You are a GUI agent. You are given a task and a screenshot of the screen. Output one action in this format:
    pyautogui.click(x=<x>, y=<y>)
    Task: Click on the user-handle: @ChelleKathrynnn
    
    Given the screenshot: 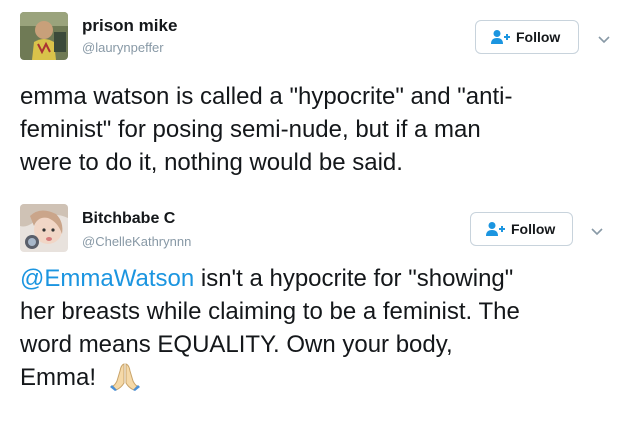 What is the action you would take?
    pyautogui.click(x=136, y=241)
    